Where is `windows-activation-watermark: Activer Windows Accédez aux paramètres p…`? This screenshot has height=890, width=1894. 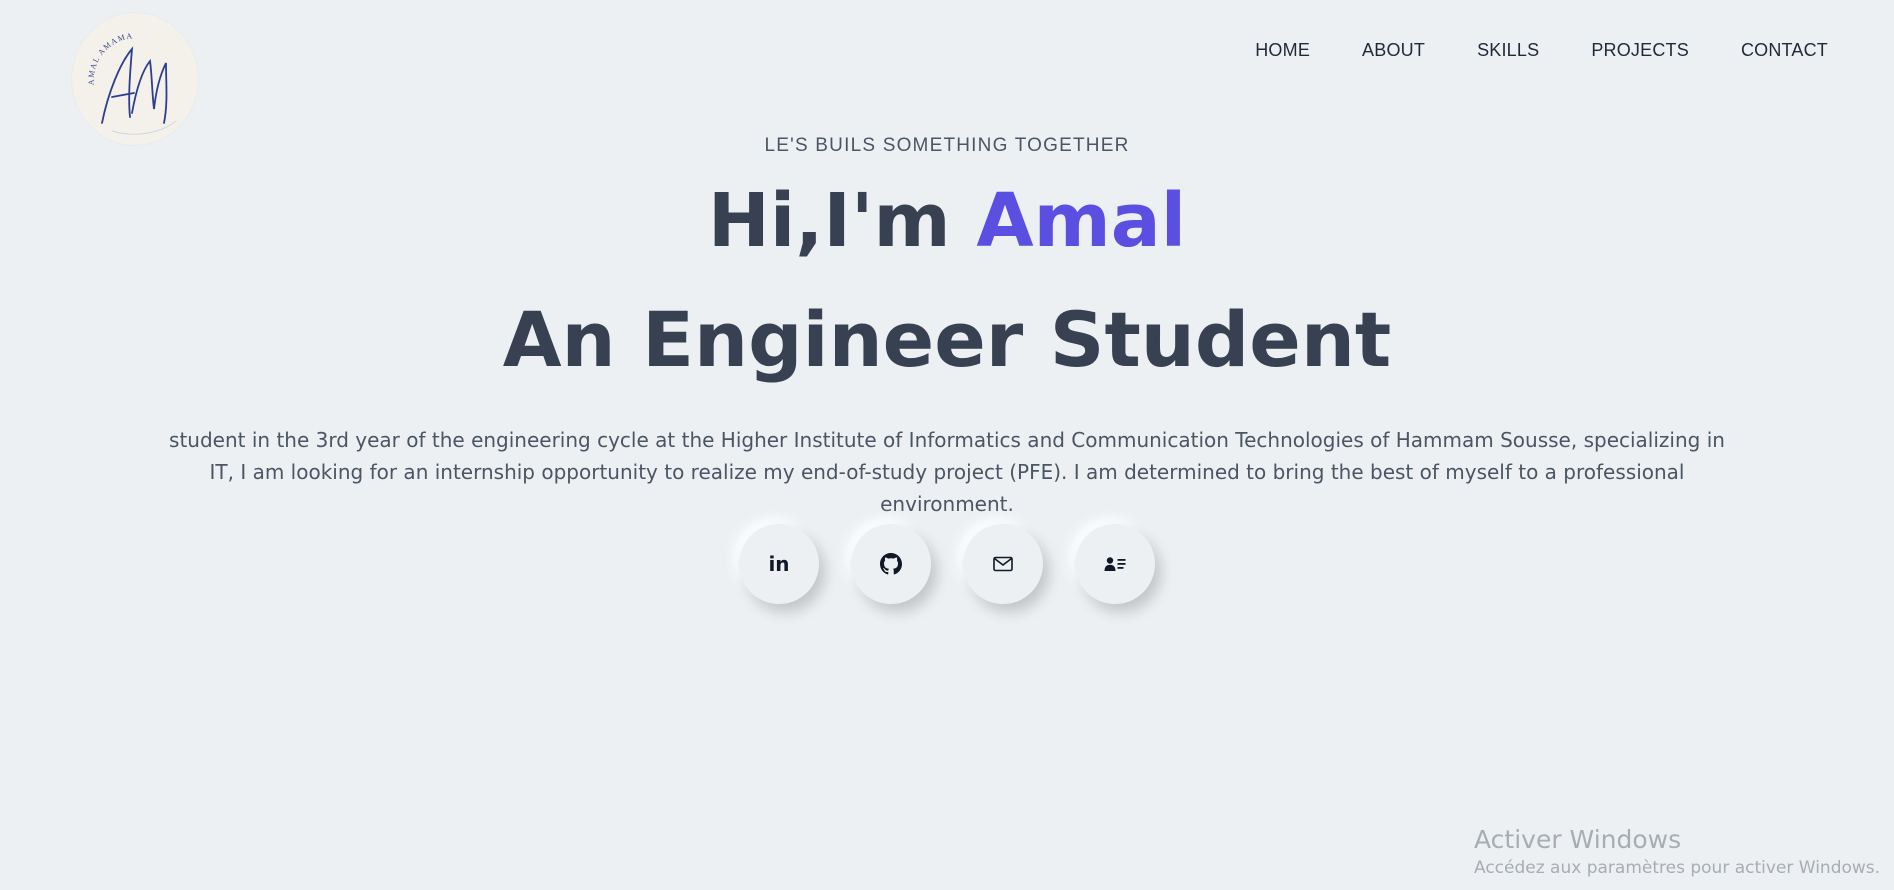 windows-activation-watermark: Activer Windows Accédez aux paramètres p… is located at coordinates (1677, 852).